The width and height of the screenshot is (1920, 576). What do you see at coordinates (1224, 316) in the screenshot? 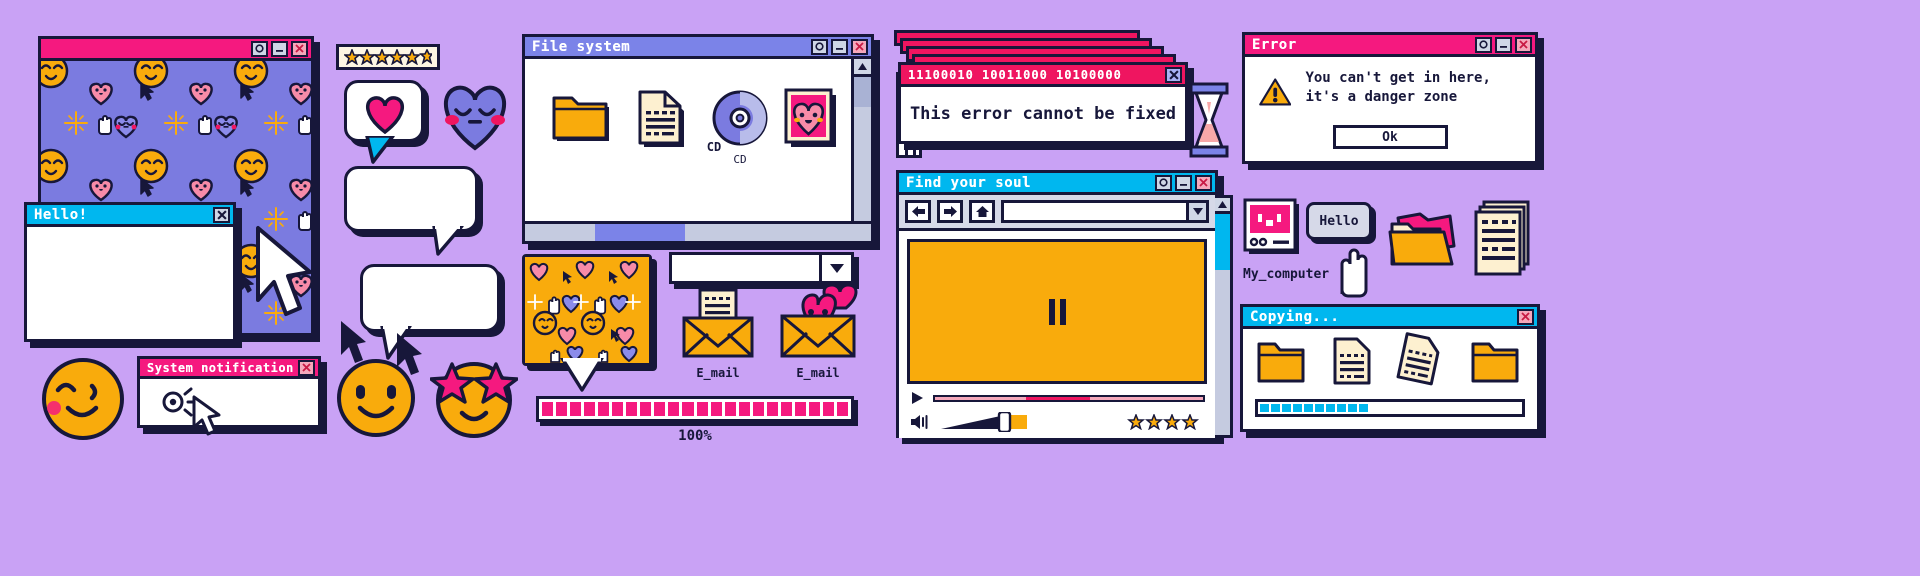
I see `player-scrollbar` at bounding box center [1224, 316].